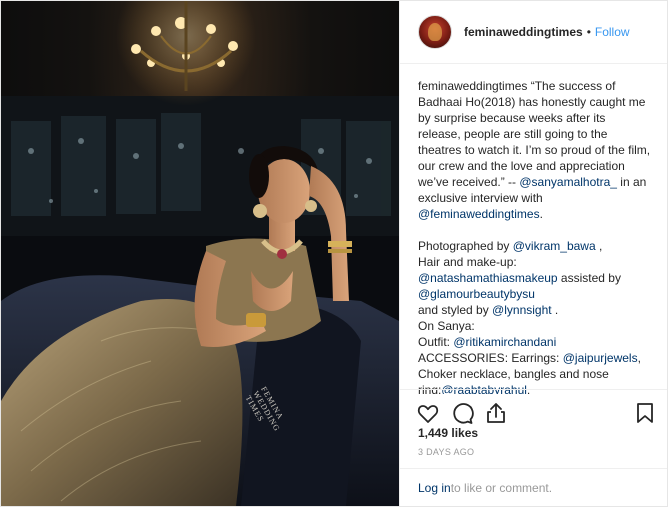  Describe the element at coordinates (476, 294) in the screenshot. I see `mention-link: @glamourbeautybysu` at that location.